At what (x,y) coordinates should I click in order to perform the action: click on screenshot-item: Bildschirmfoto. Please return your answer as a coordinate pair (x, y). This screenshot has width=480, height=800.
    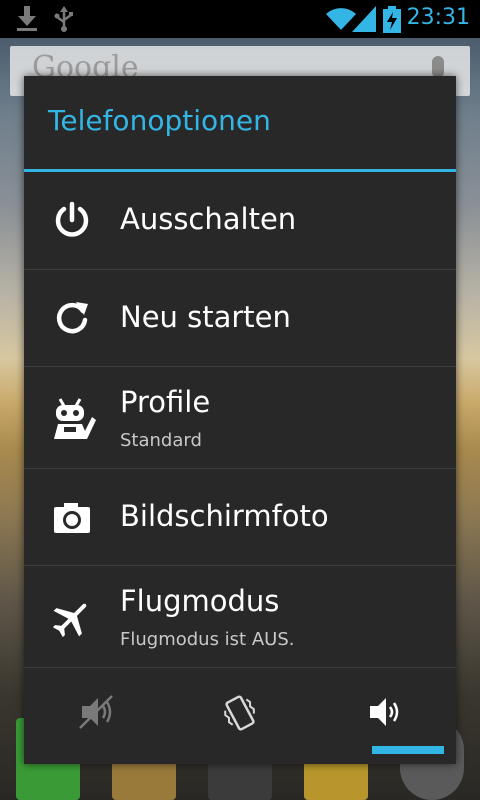
    Looking at the image, I should click on (240, 517).